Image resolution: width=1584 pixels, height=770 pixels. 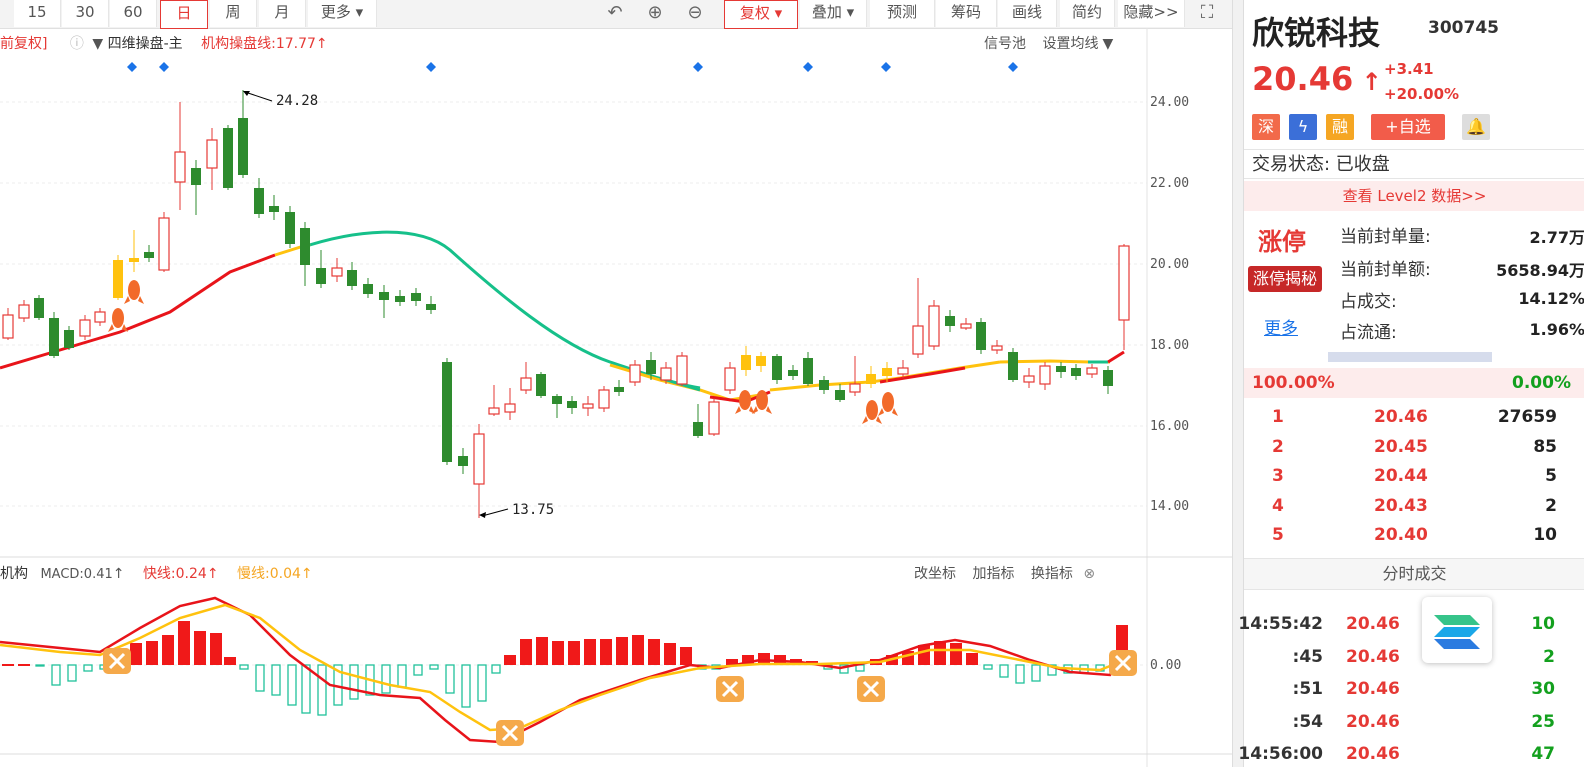 I want to click on macd-value: MACD:0.41, so click(x=76, y=574).